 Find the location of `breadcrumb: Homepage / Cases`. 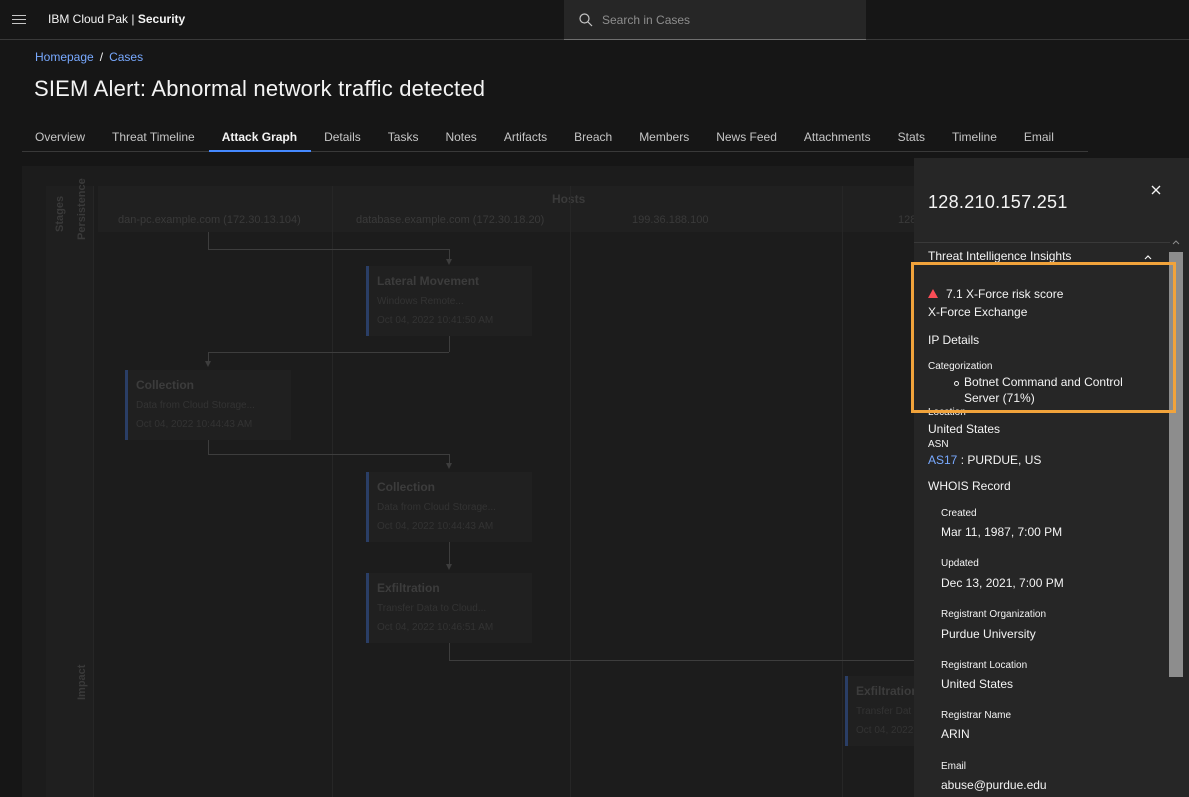

breadcrumb: Homepage / Cases is located at coordinates (89, 57).